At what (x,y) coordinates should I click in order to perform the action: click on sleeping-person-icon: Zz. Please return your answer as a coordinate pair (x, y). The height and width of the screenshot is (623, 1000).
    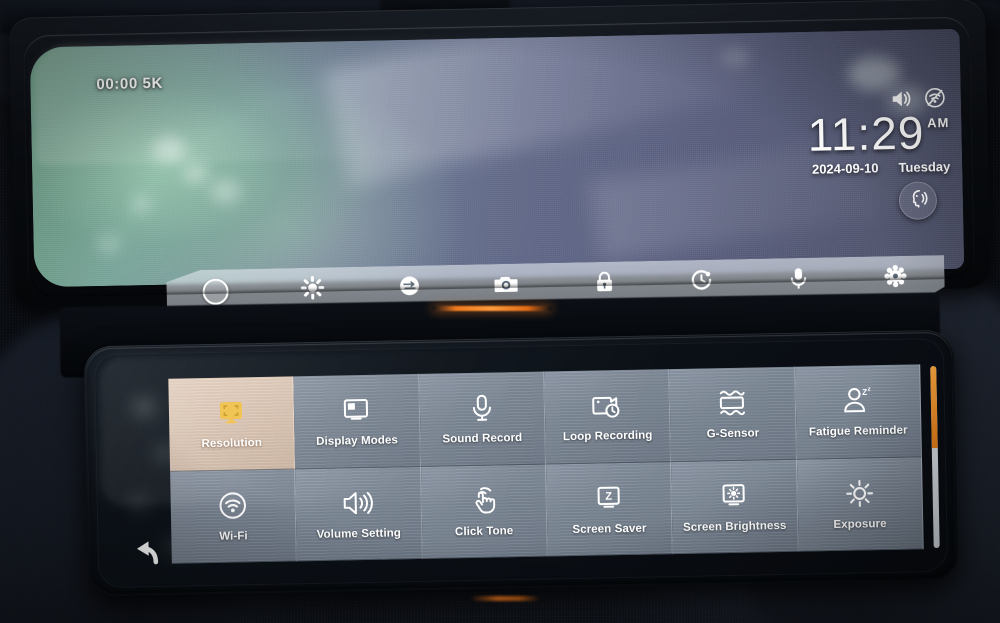
    Looking at the image, I should click on (857, 400).